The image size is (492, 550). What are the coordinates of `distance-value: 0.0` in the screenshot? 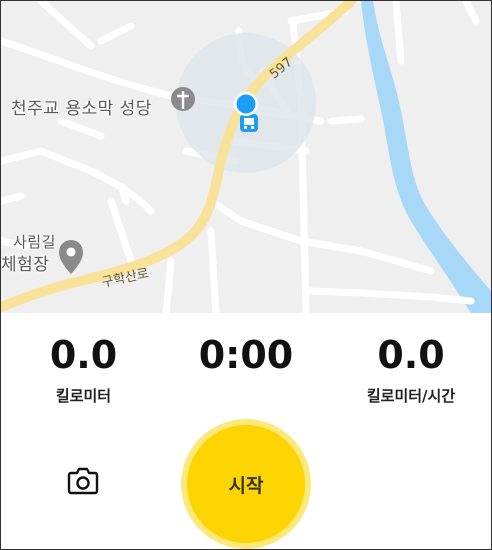 It's located at (83, 355).